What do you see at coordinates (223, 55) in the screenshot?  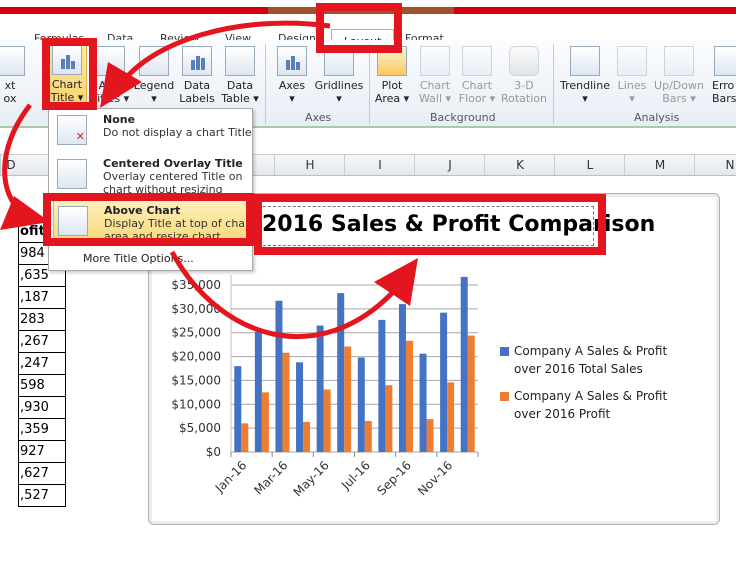 I see `arrow-layout-to-charttitle` at bounding box center [223, 55].